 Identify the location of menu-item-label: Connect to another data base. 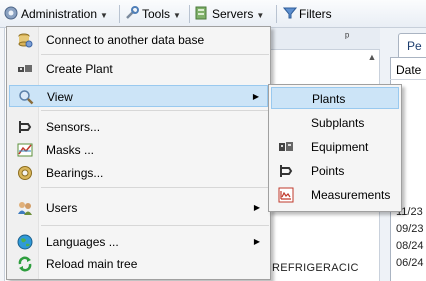
(125, 40).